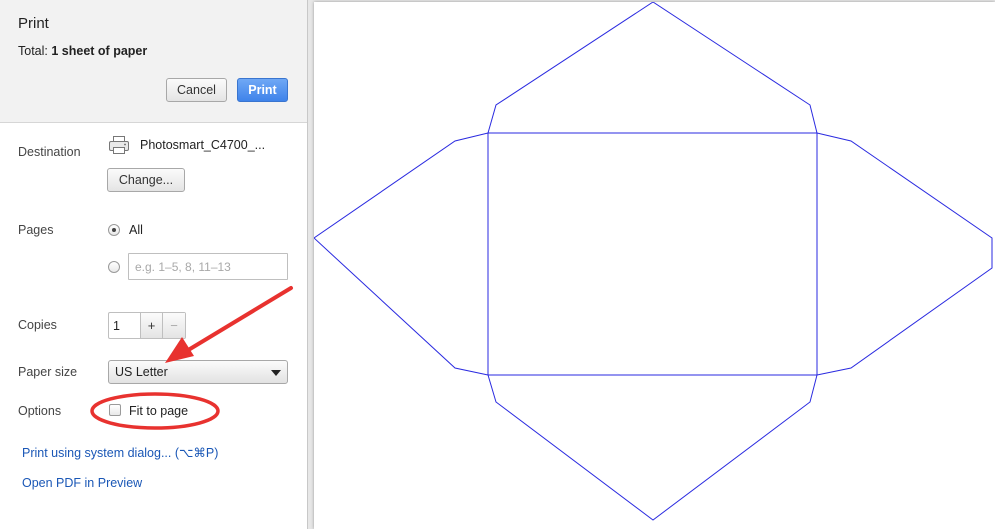 This screenshot has width=995, height=529. Describe the element at coordinates (82, 483) in the screenshot. I see `open-pdf-preview-link: Open PDF in Preview` at that location.